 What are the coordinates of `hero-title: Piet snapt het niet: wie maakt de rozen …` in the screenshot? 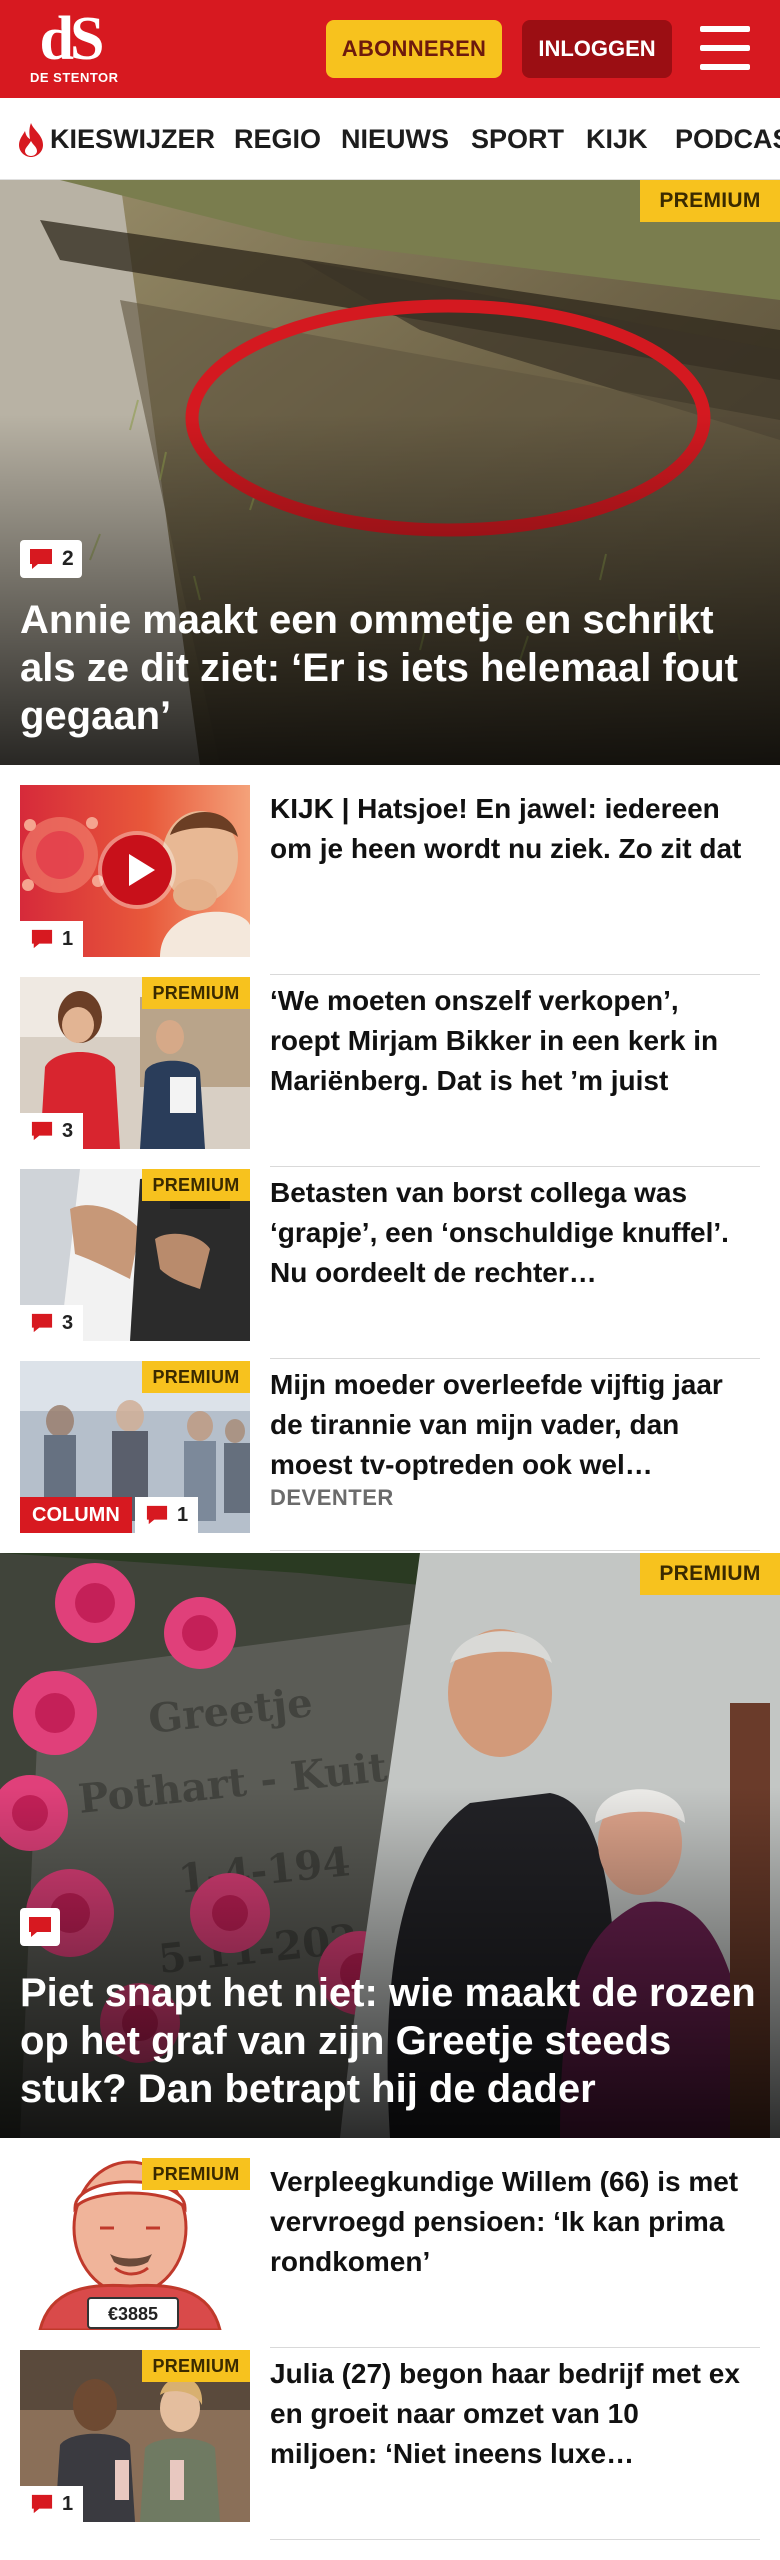 It's located at (389, 2041).